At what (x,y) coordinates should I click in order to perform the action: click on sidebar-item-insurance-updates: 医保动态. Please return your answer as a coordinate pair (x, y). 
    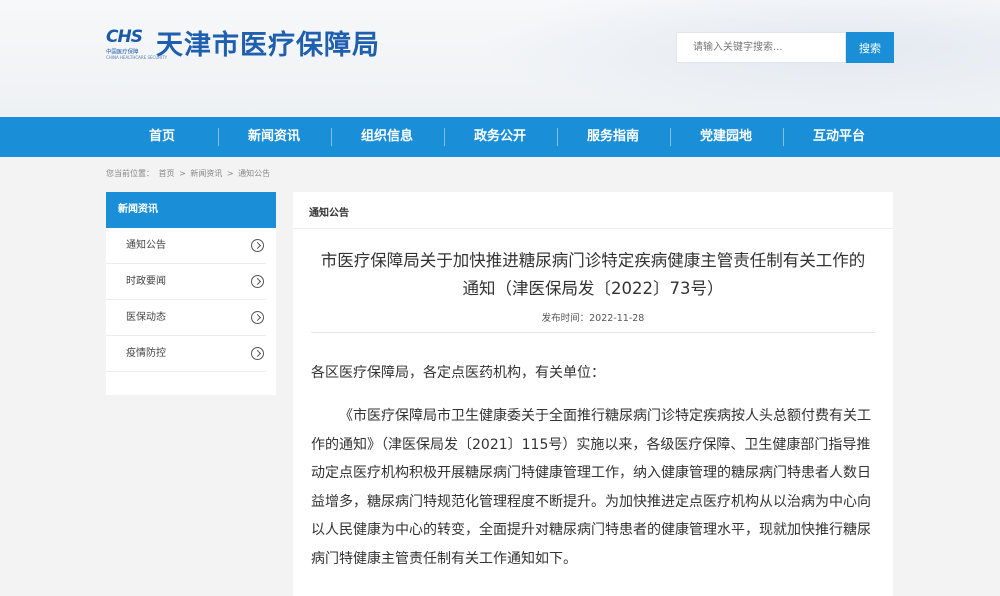
    Looking at the image, I should click on (186, 318).